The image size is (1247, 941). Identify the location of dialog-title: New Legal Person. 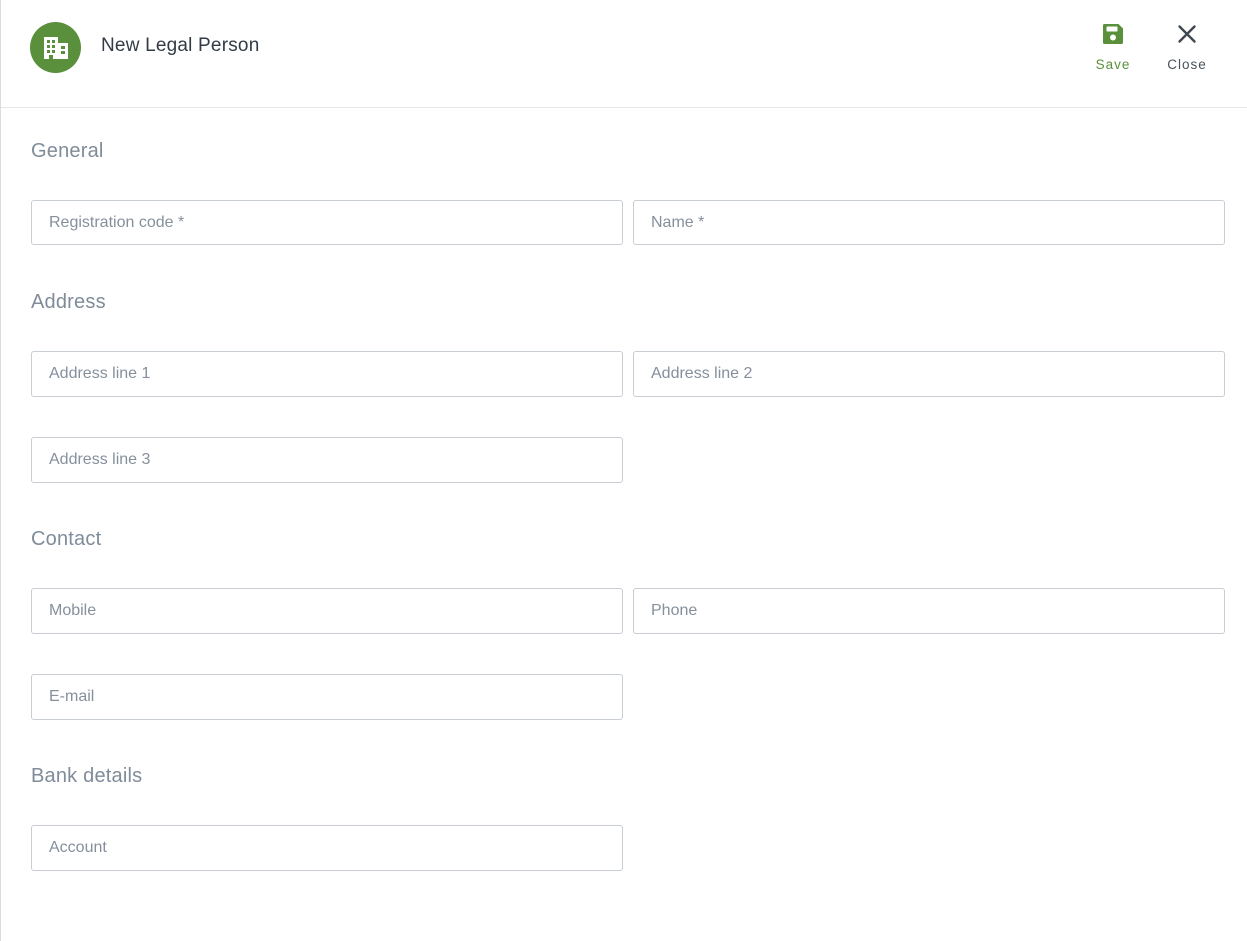
(180, 45).